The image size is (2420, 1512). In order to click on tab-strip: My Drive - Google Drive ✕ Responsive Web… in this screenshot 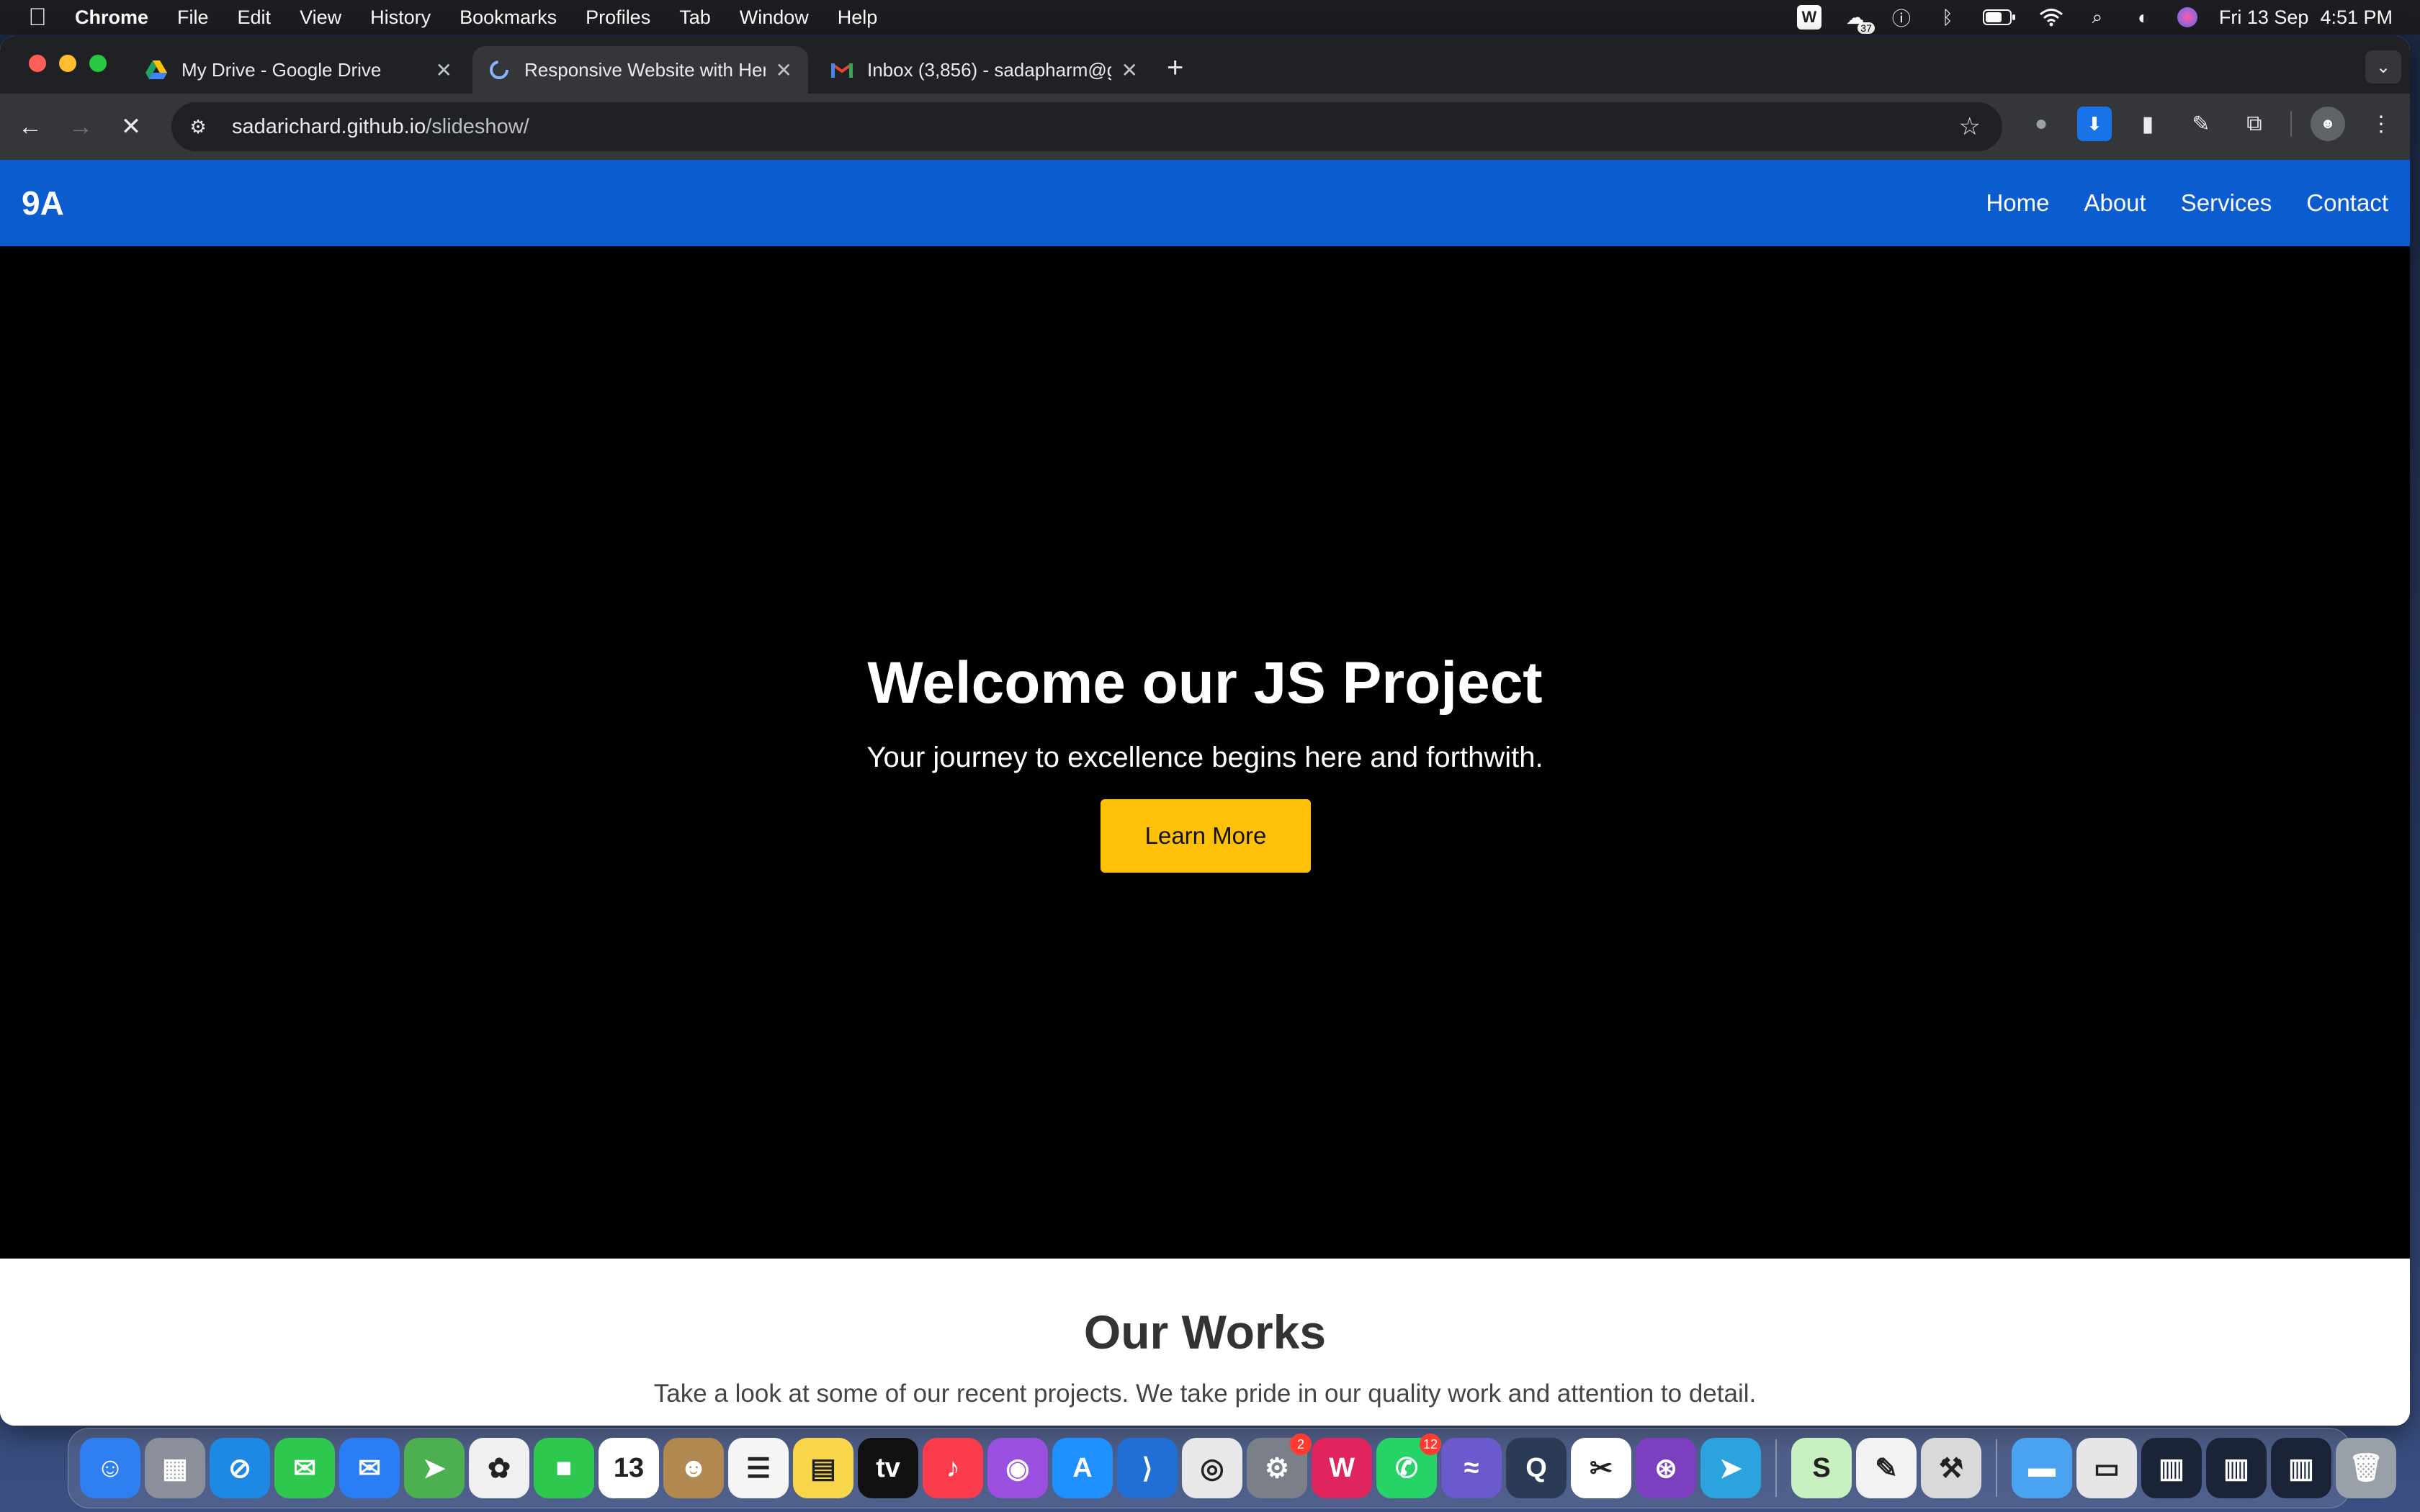, I will do `click(1205, 65)`.